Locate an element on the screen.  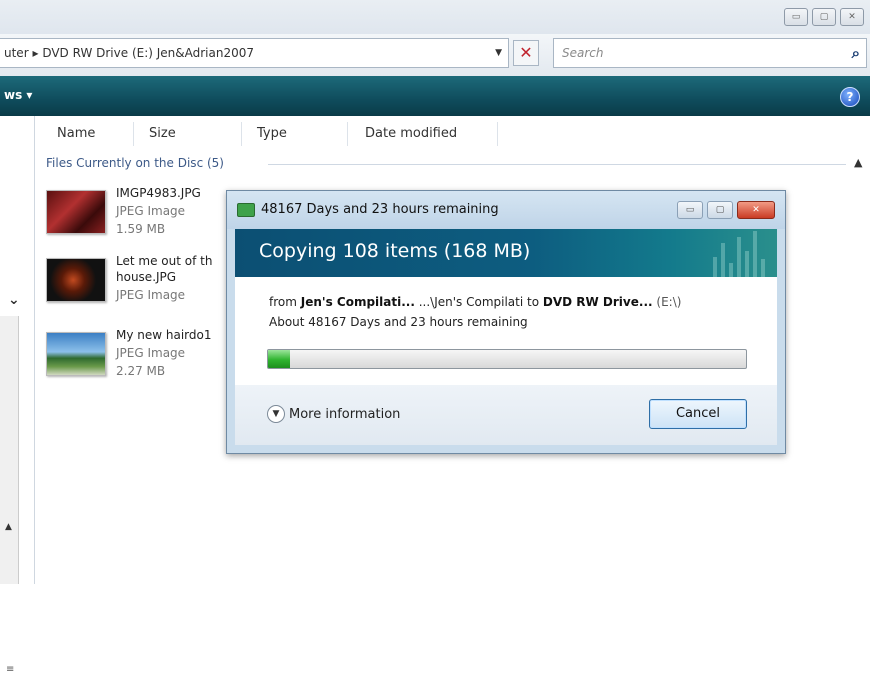
scroll-up-icon: ▲ is located at coordinates (8, 527).